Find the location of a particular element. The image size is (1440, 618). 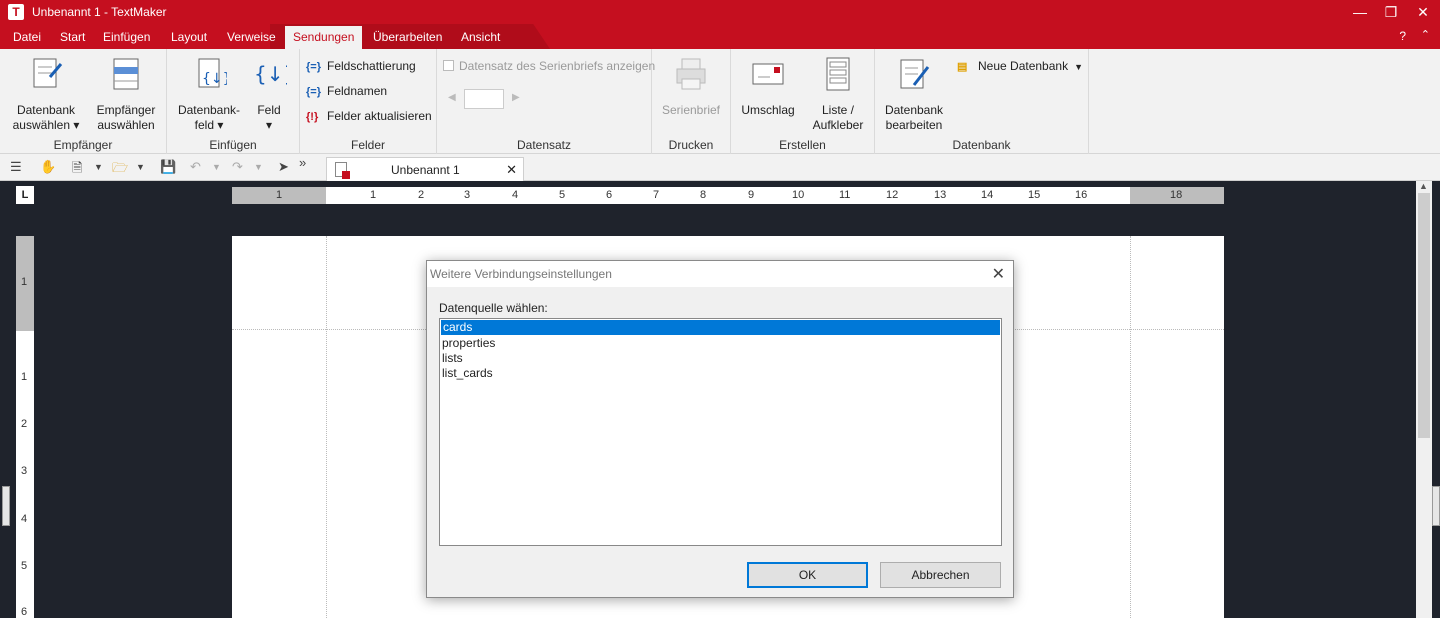

redo-icon: ↷ is located at coordinates (237, 167).